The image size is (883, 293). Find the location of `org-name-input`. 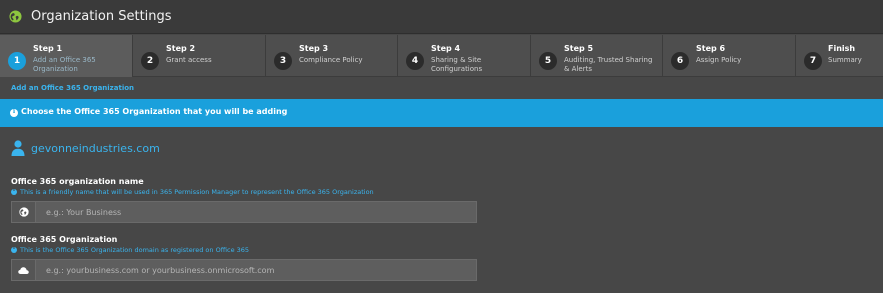

org-name-input is located at coordinates (256, 212).